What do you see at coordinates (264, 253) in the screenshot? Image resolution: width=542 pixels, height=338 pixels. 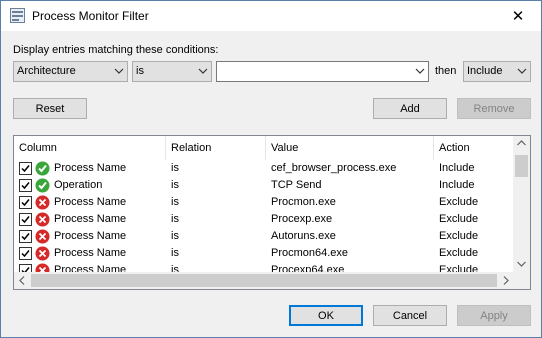 I see `table-row: Process Name is Procmon64.exe Exclude` at bounding box center [264, 253].